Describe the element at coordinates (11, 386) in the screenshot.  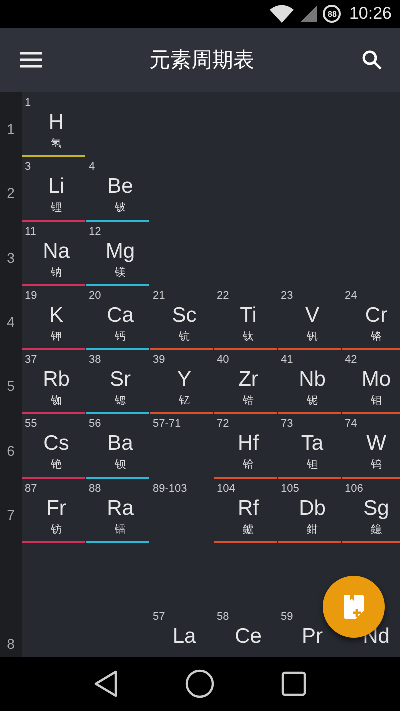
I see `period-number: 5` at that location.